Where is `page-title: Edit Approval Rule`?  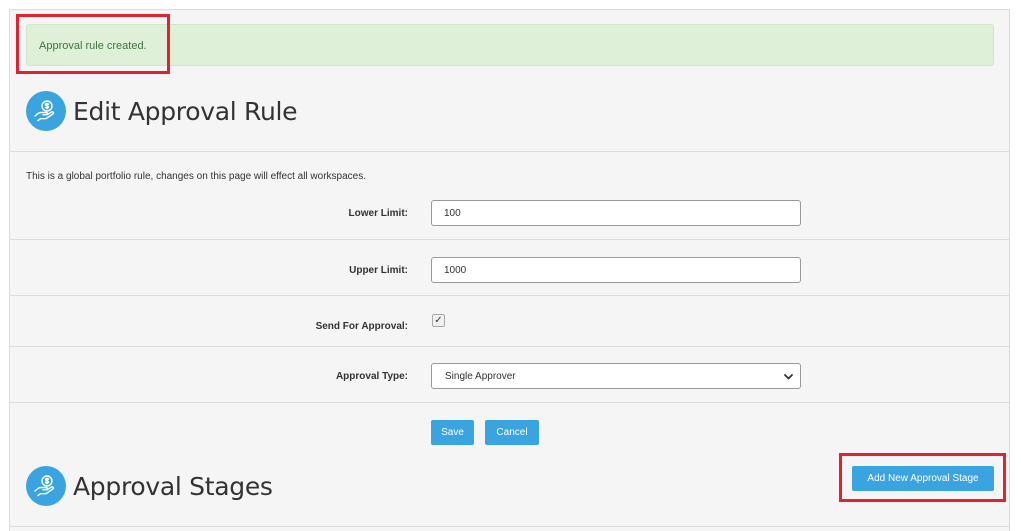
page-title: Edit Approval Rule is located at coordinates (185, 111).